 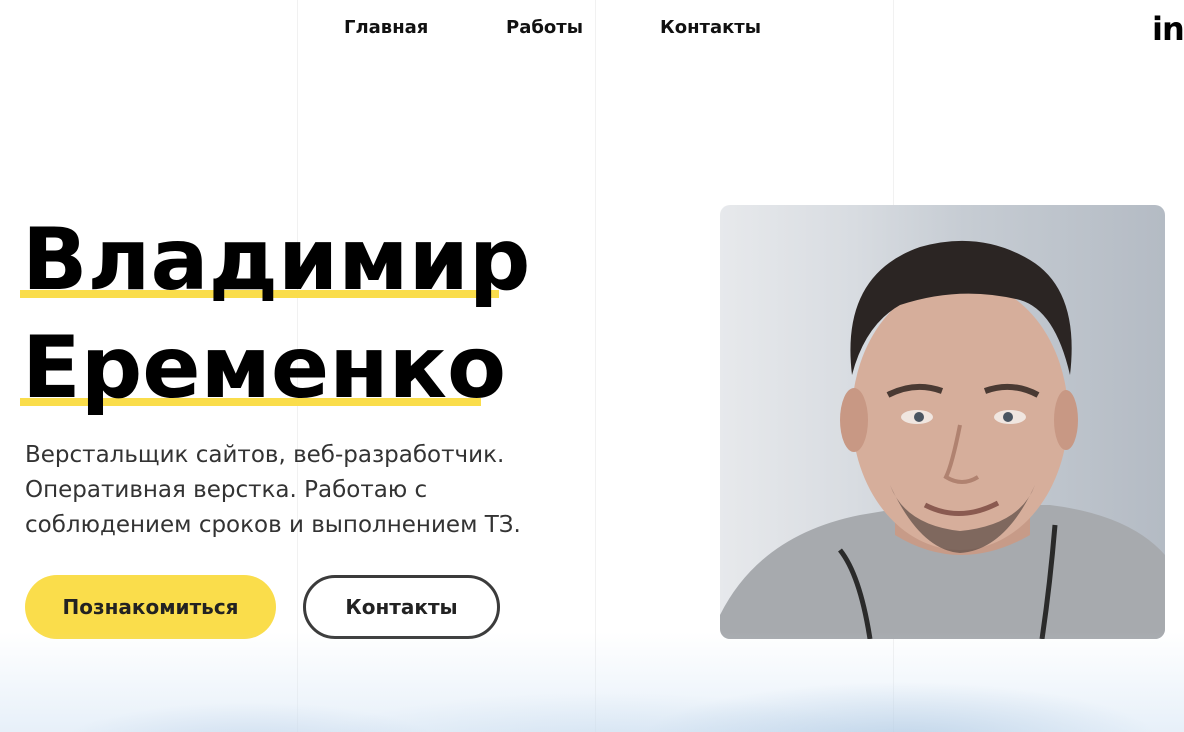 What do you see at coordinates (264, 368) in the screenshot?
I see `hero-last-name: Еременко` at bounding box center [264, 368].